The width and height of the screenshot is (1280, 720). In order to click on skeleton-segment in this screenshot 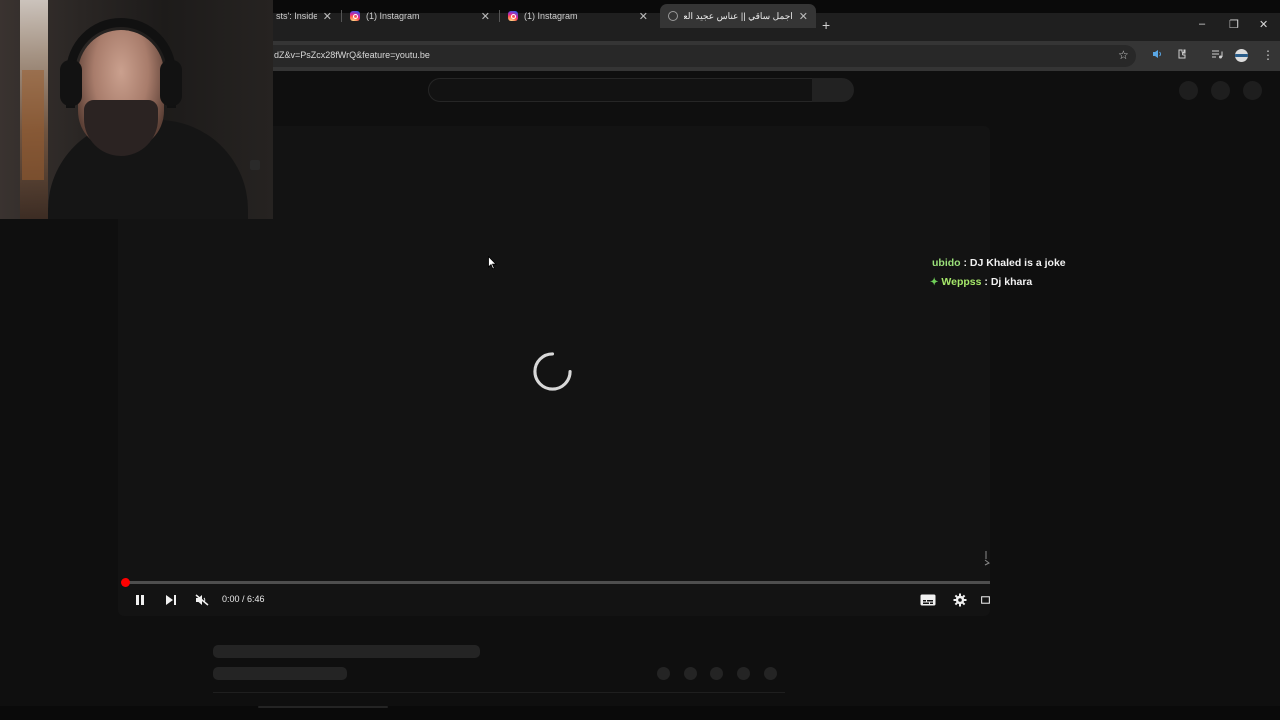, I will do `click(323, 707)`.